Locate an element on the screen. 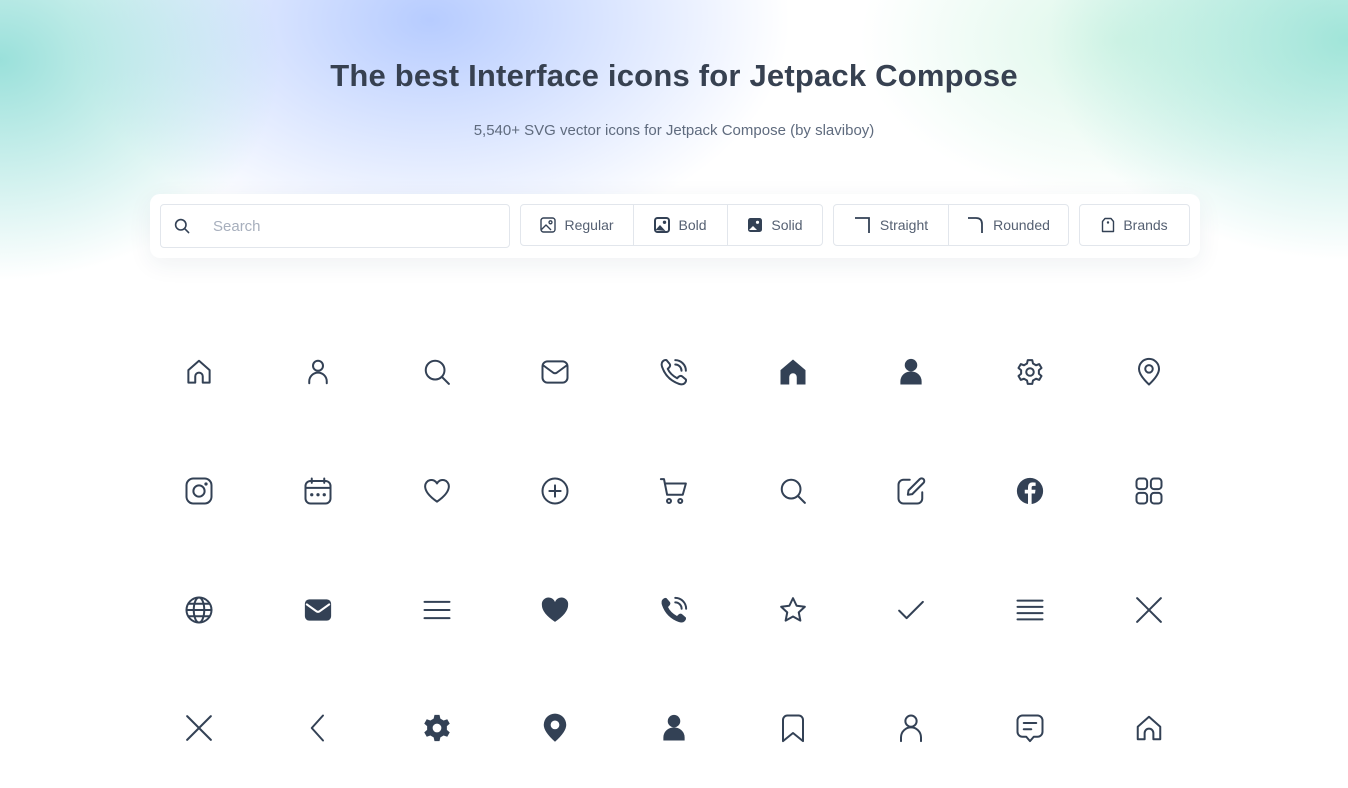  filter-straight-button: Straight is located at coordinates (891, 225).